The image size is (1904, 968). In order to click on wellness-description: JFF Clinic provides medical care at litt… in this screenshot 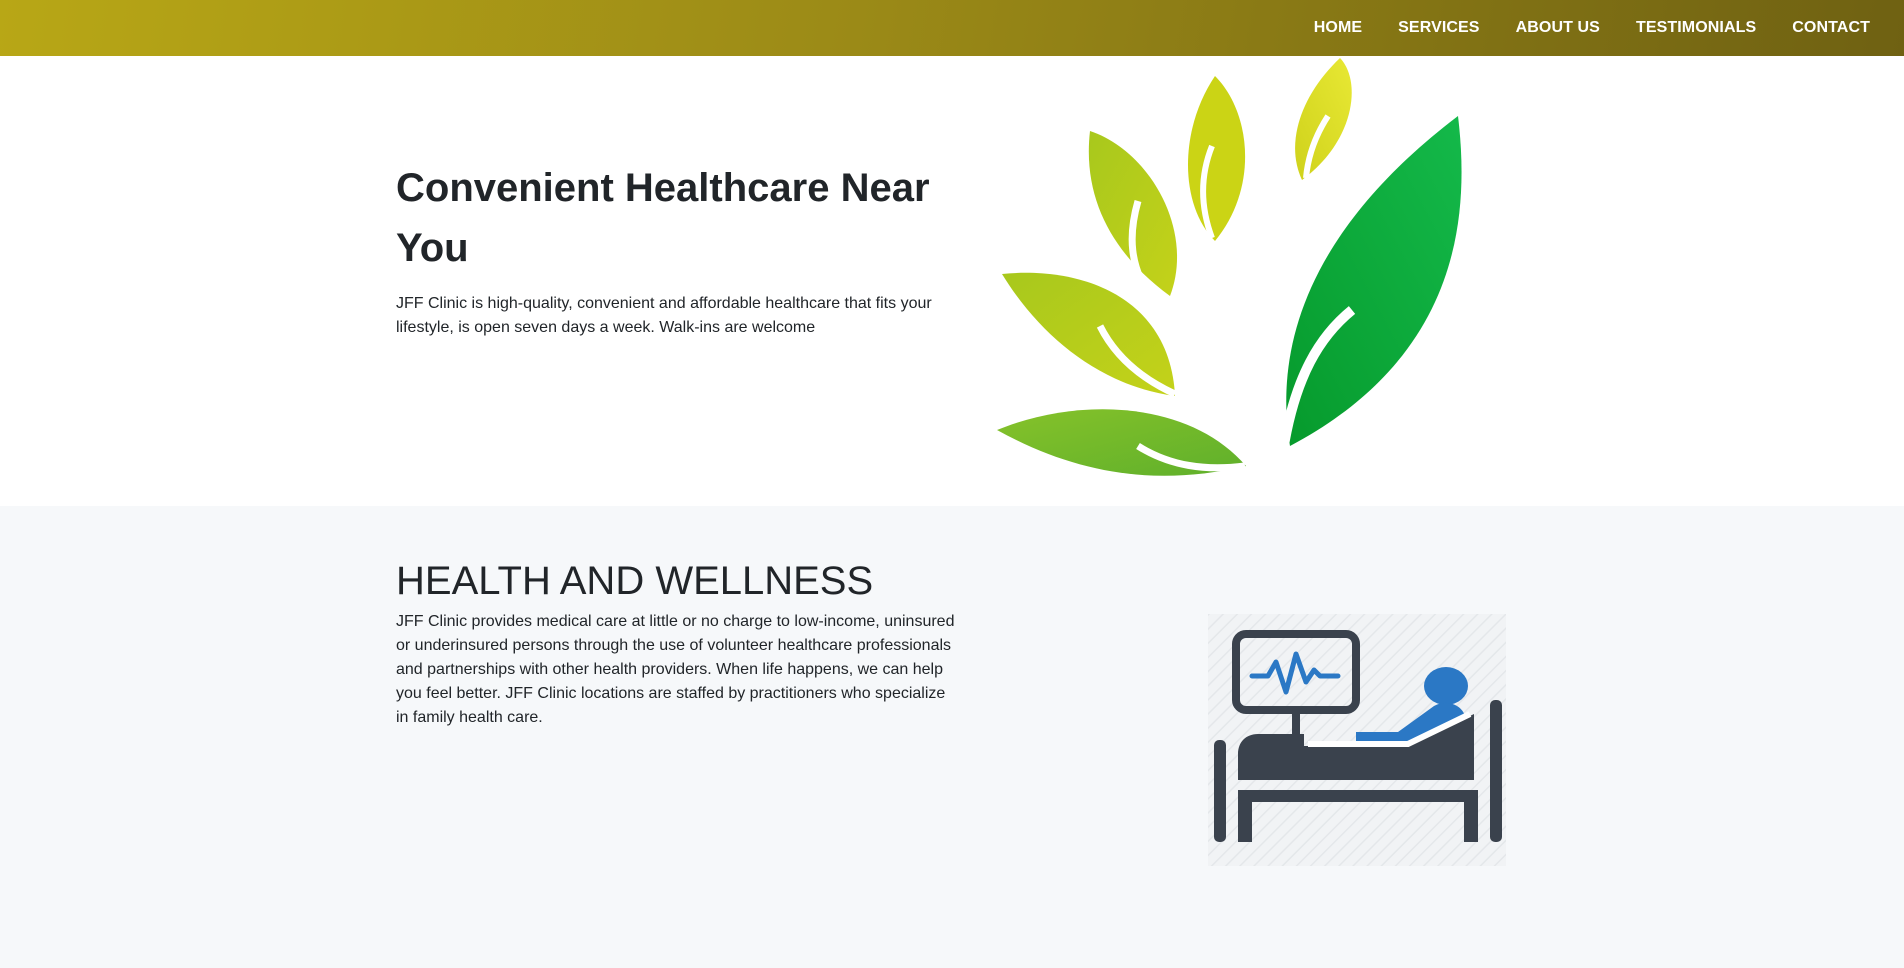, I will do `click(675, 669)`.